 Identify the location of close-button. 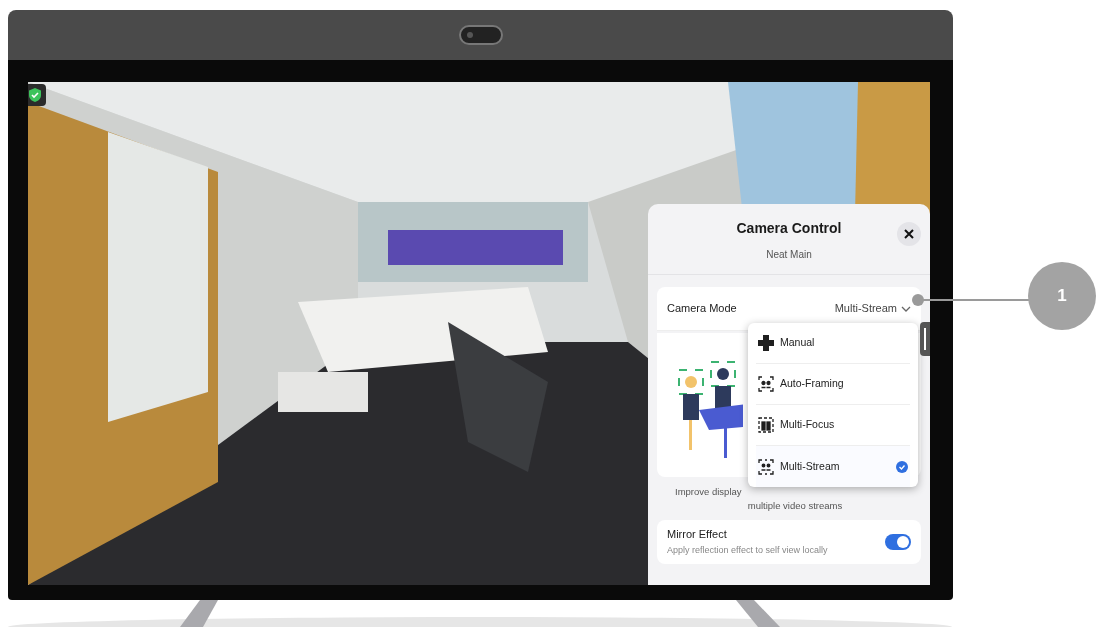
(909, 234).